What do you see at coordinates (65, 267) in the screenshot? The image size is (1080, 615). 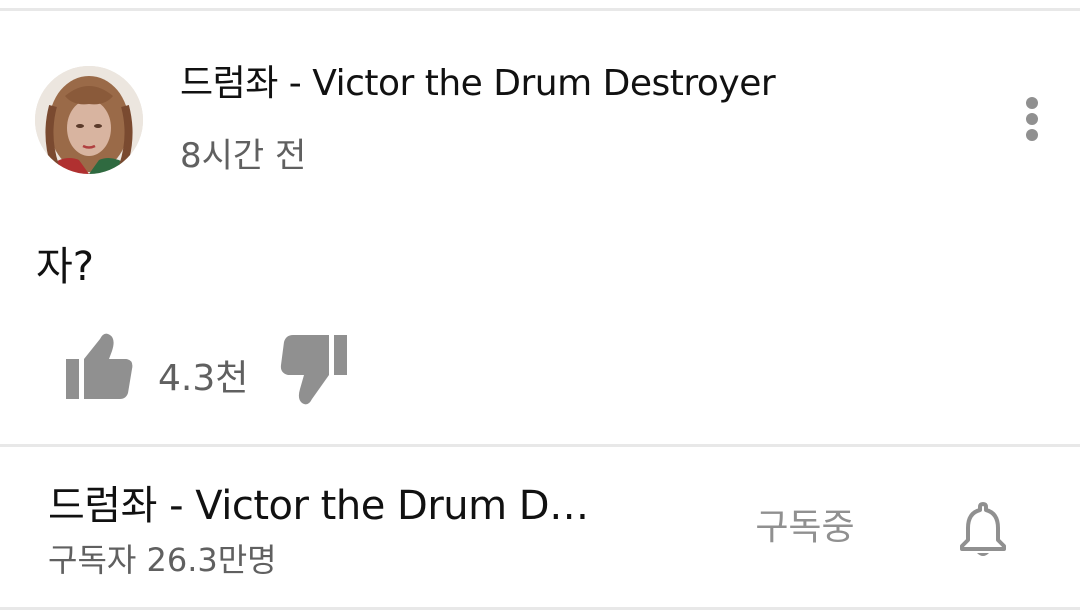 I see `post-text: 자?` at bounding box center [65, 267].